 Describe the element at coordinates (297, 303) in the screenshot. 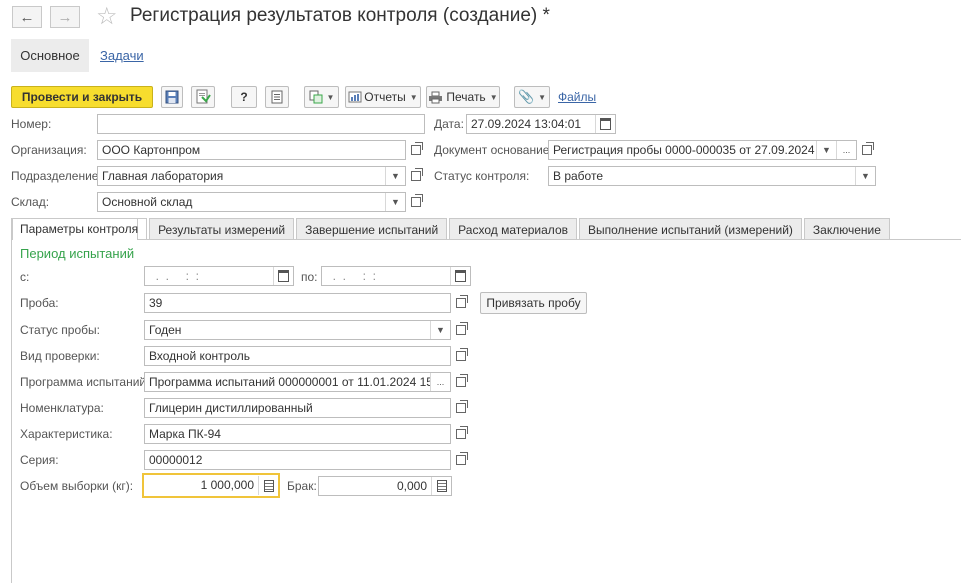

I see `sample-field: 39` at that location.